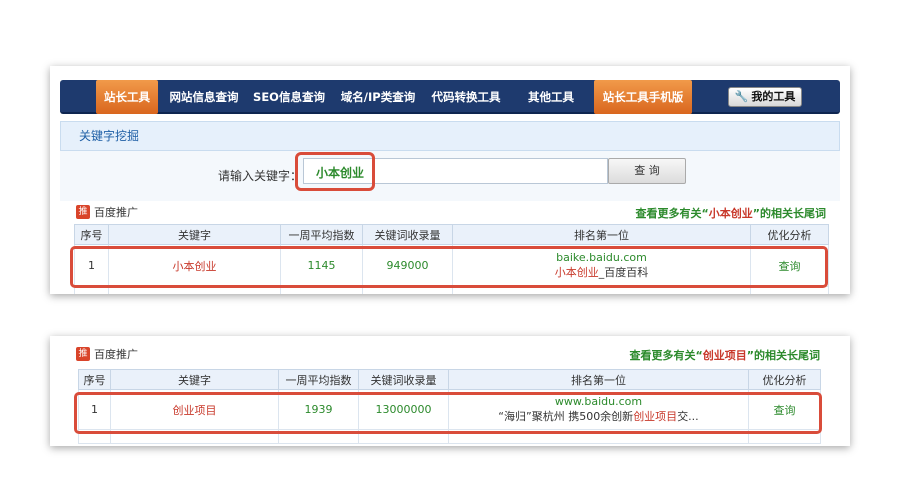  I want to click on search-label: 请输入关键字：, so click(260, 176).